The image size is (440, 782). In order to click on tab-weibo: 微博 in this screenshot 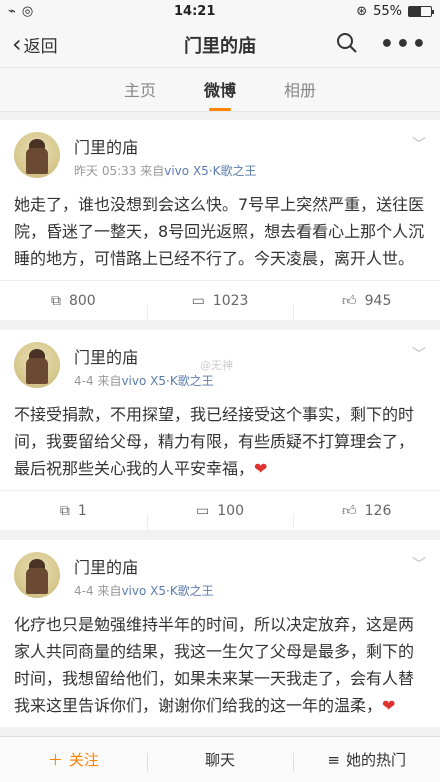, I will do `click(220, 94)`.